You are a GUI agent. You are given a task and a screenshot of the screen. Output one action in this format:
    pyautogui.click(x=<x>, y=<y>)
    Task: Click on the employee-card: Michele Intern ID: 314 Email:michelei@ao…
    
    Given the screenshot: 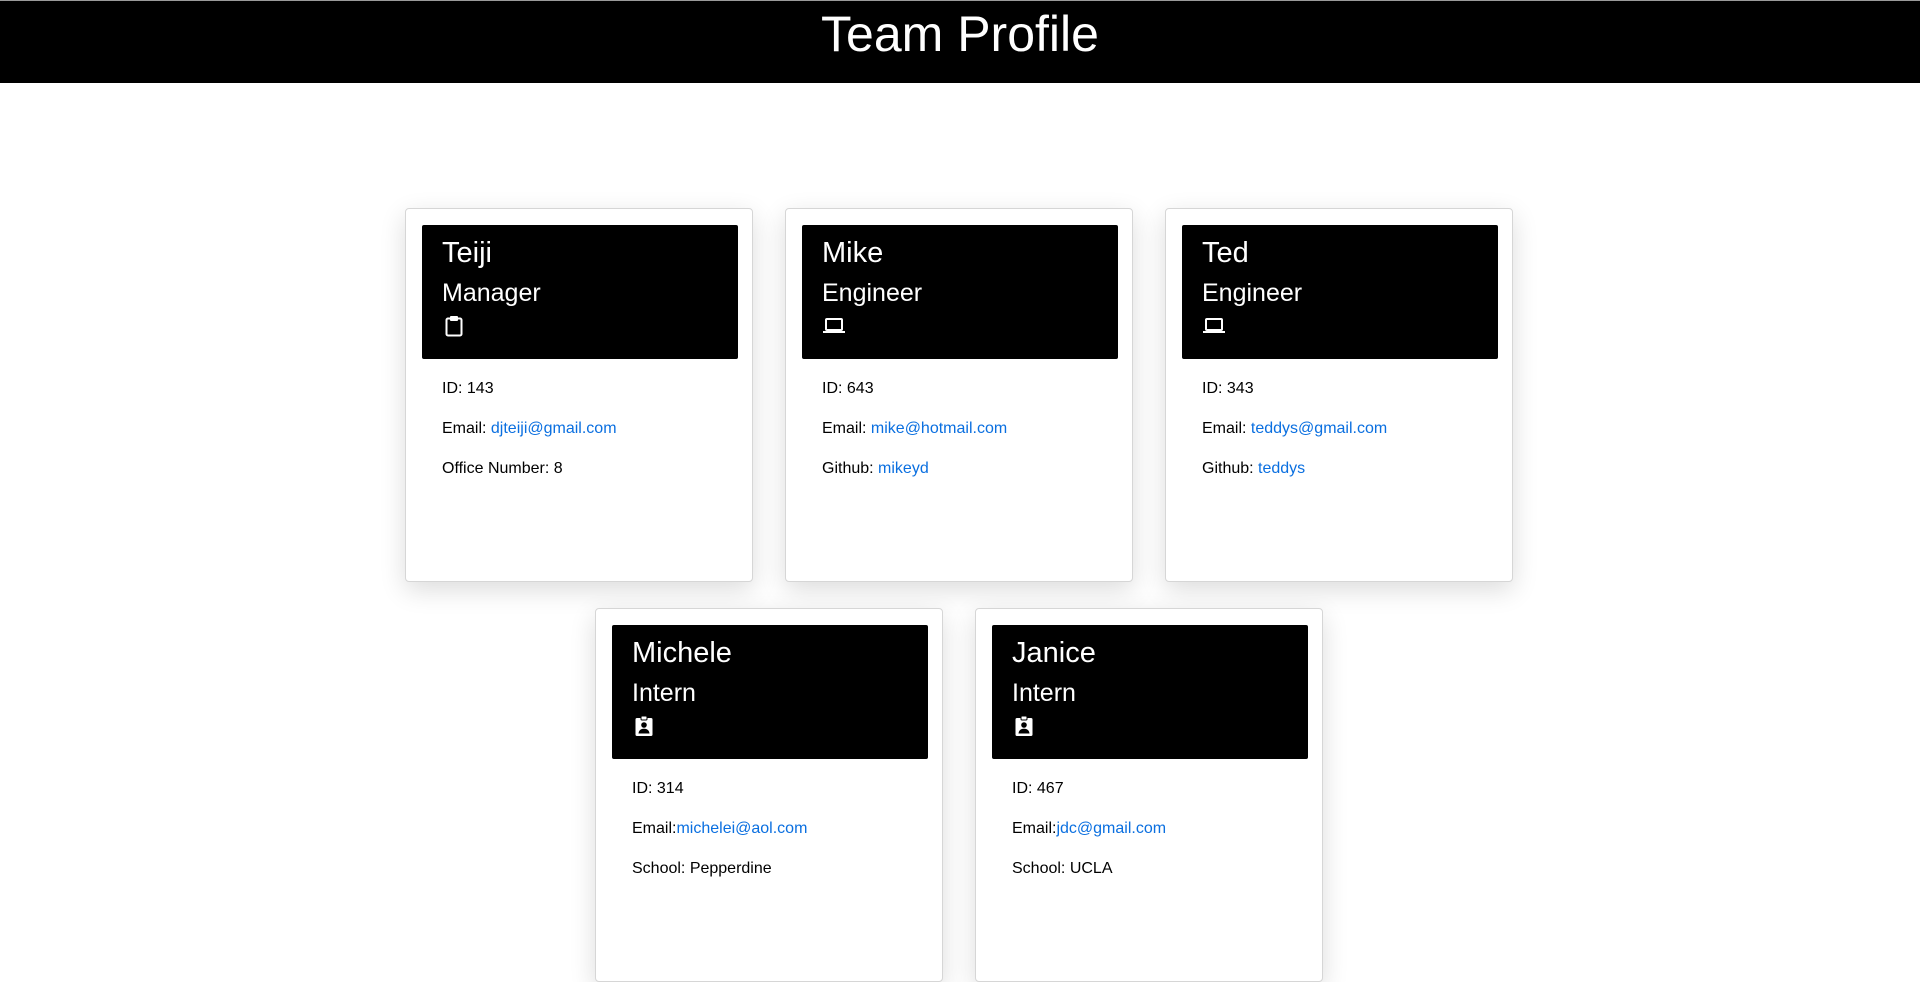 What is the action you would take?
    pyautogui.click(x=769, y=795)
    